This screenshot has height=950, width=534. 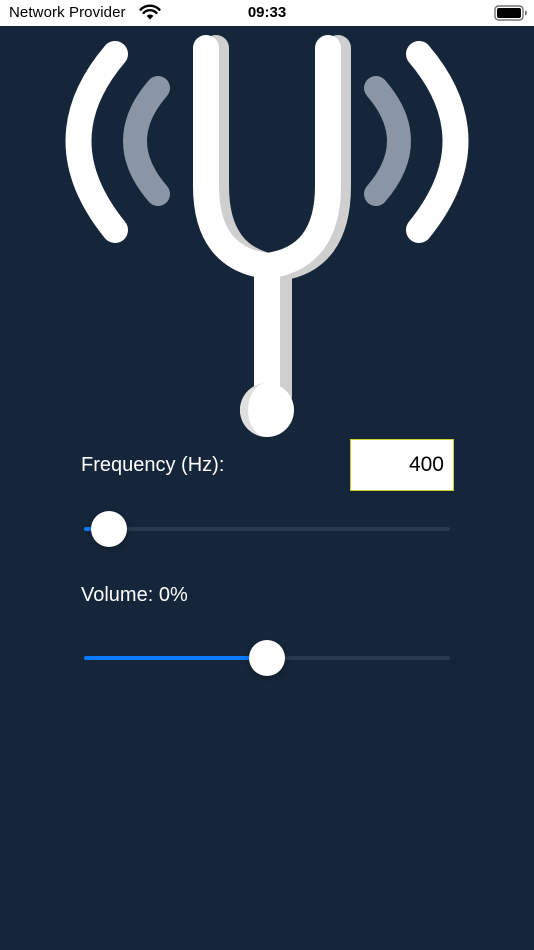 What do you see at coordinates (153, 465) in the screenshot?
I see `frequency-label: Frequency (Hz):` at bounding box center [153, 465].